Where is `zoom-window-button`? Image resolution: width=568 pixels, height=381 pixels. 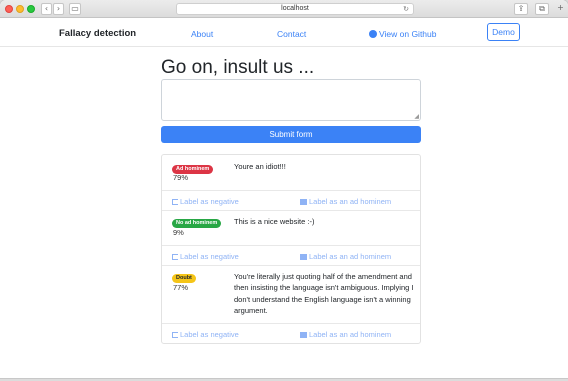 zoom-window-button is located at coordinates (31, 9).